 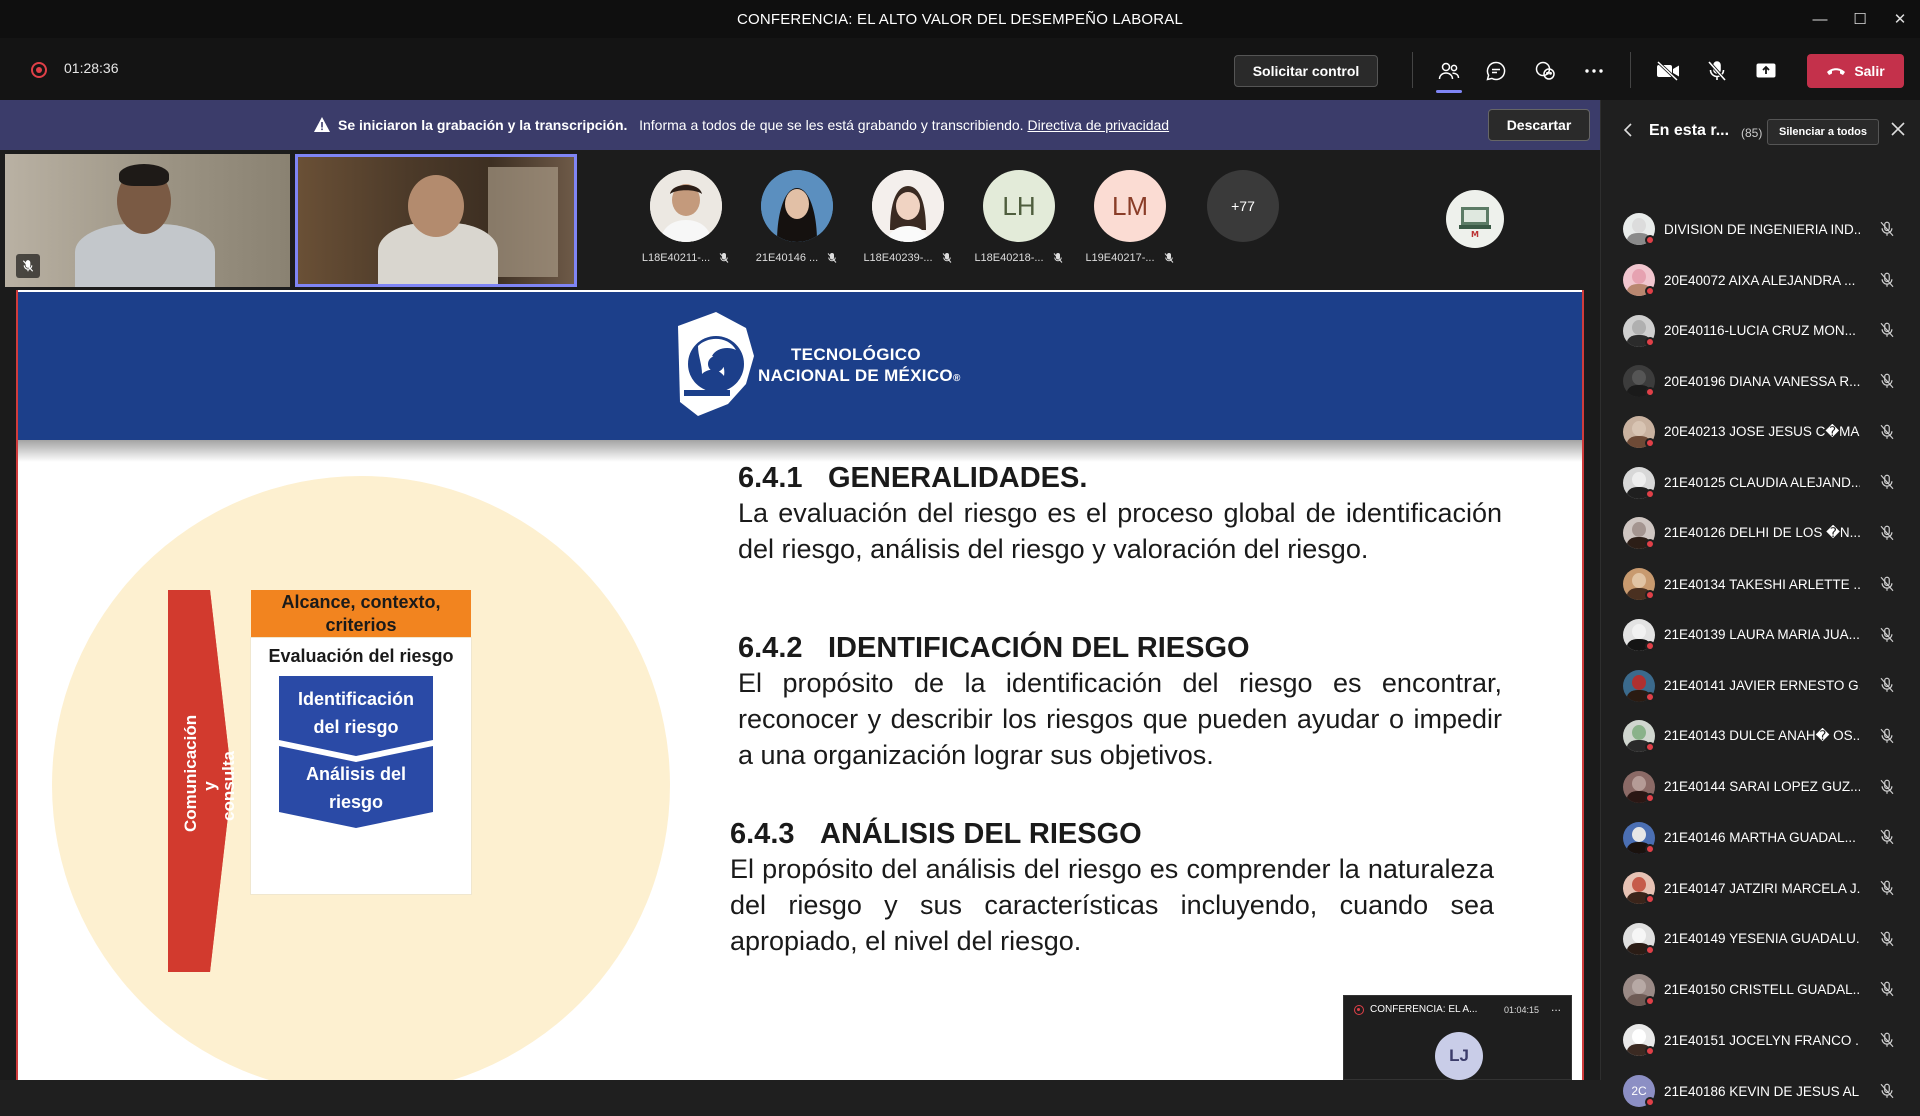 What do you see at coordinates (1820, 19) in the screenshot?
I see `minimize-button: —` at bounding box center [1820, 19].